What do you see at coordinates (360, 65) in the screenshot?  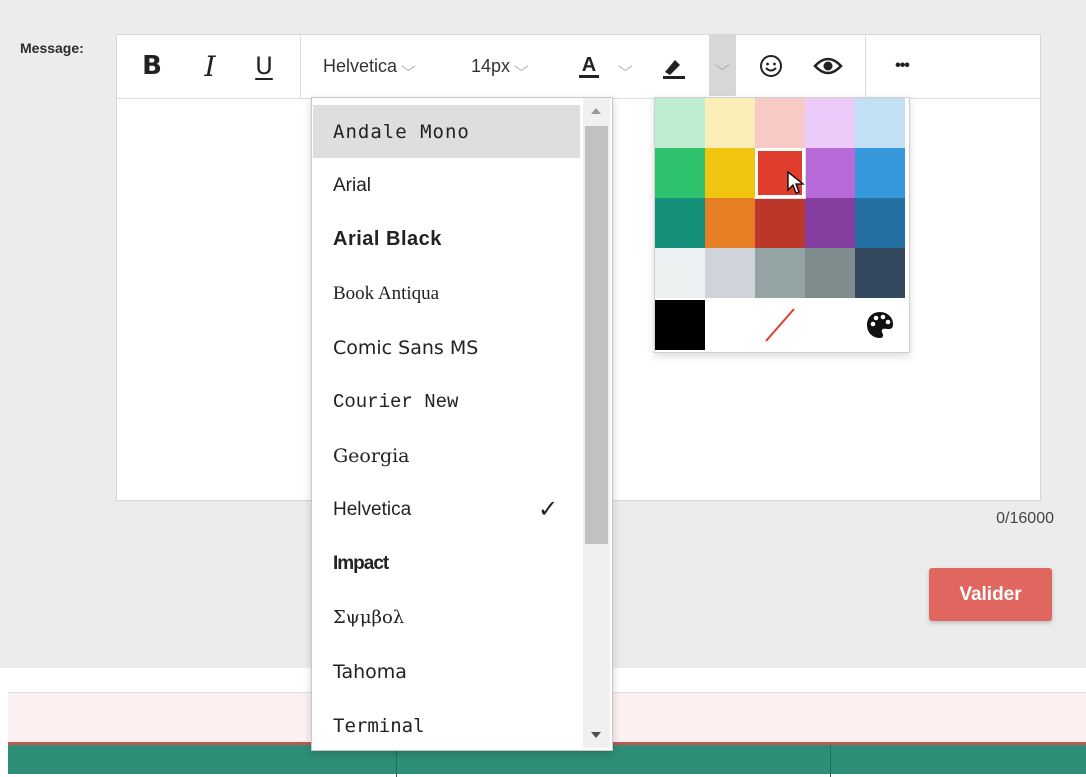 I see `font-family-value: Helvetica` at bounding box center [360, 65].